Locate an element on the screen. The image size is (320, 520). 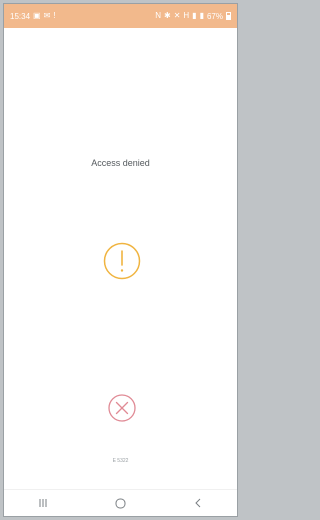
error-code: E 5322 is located at coordinates (120, 461).